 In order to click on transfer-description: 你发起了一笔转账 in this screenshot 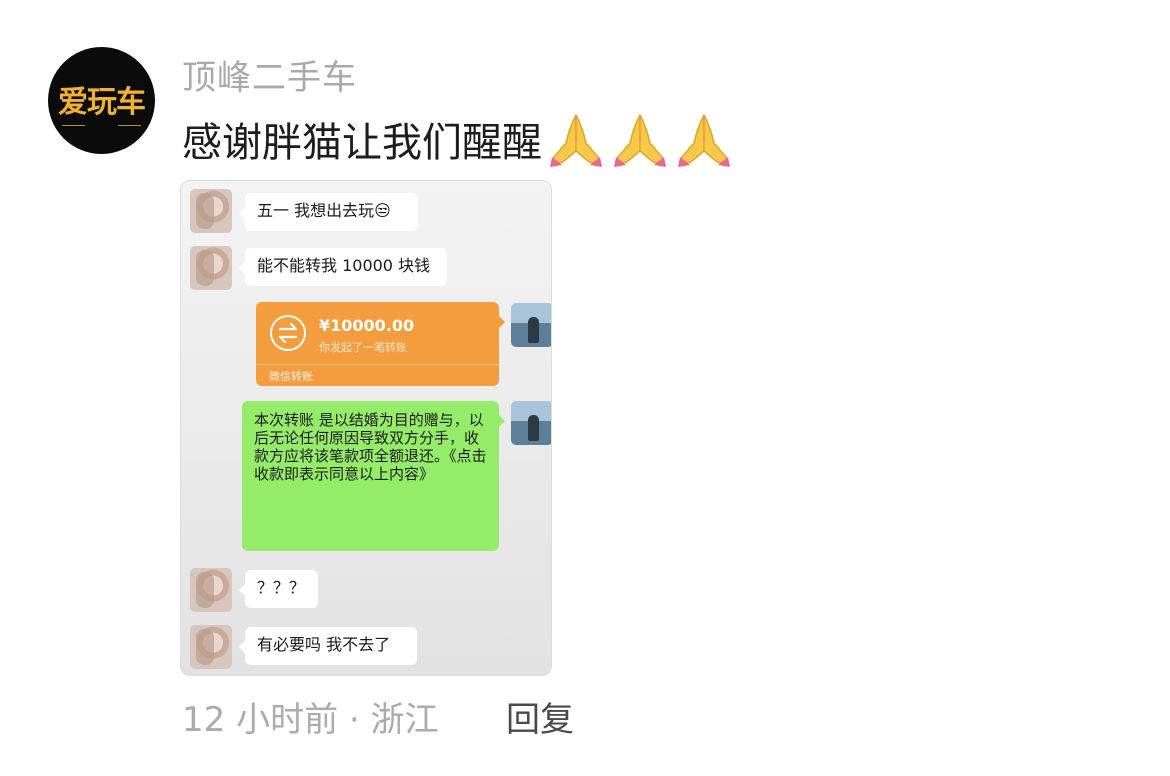, I will do `click(363, 347)`.